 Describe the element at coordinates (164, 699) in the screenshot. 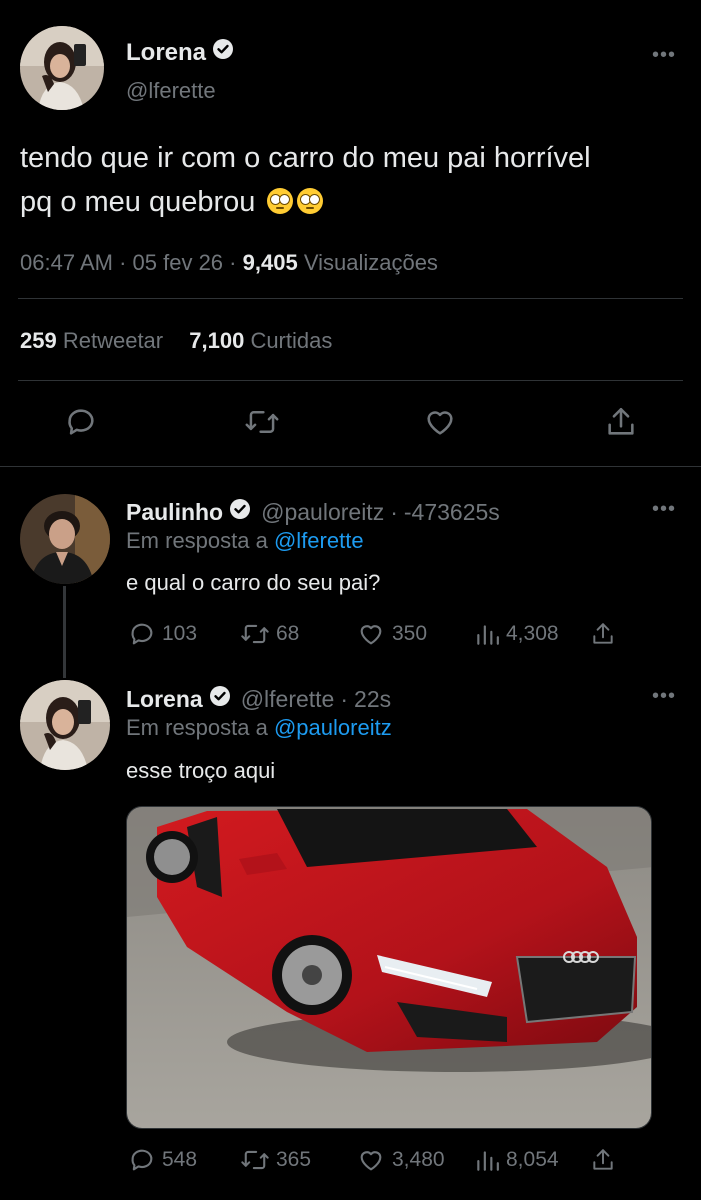

I see `reply-author-name: Lorena` at that location.